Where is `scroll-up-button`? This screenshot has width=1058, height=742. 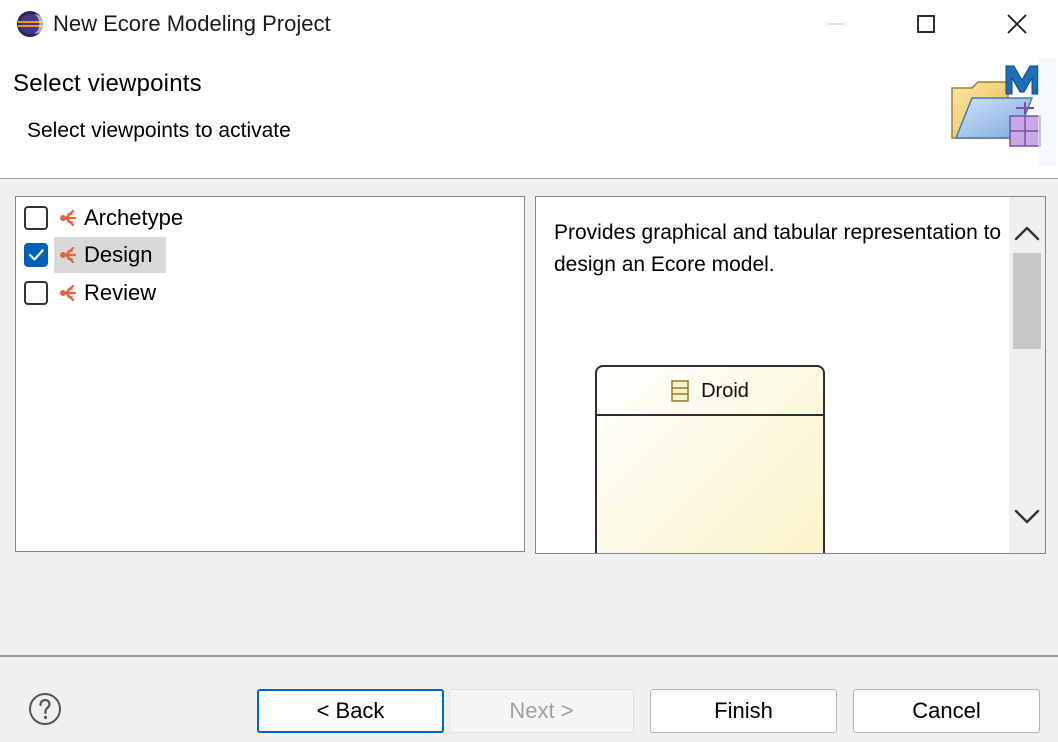
scroll-up-button is located at coordinates (1027, 233).